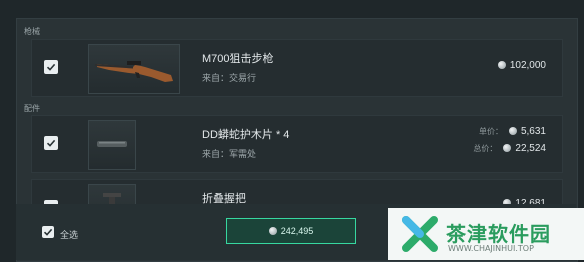 This screenshot has width=584, height=262. I want to click on handguard-image, so click(112, 145).